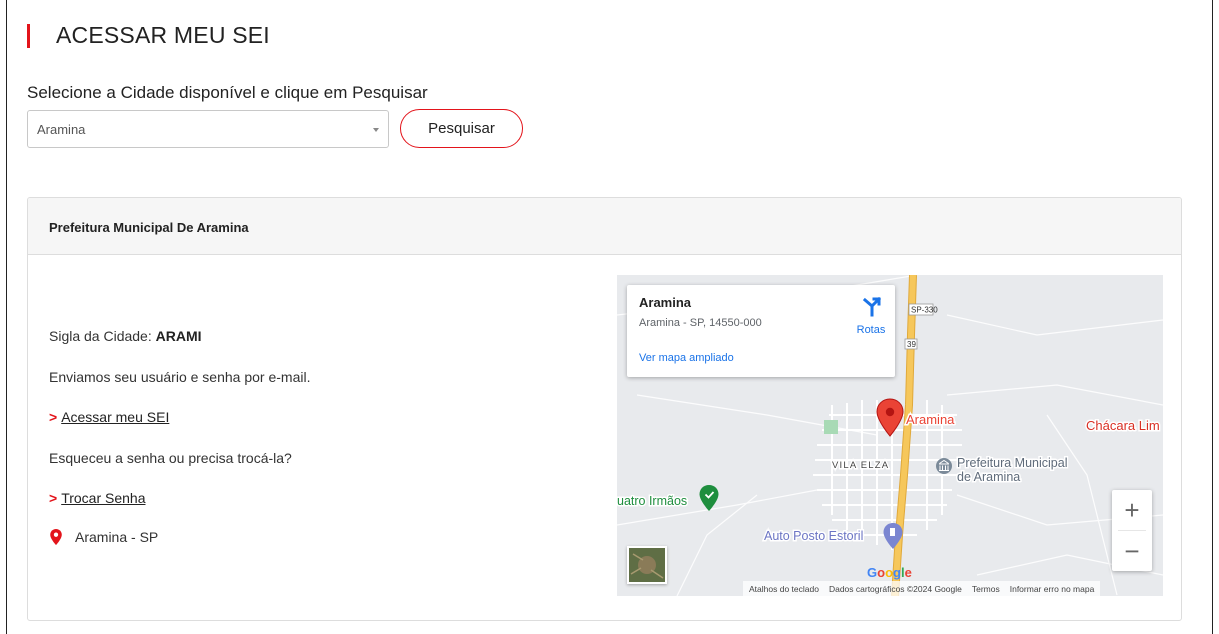 Image resolution: width=1219 pixels, height=634 pixels. Describe the element at coordinates (889, 572) in the screenshot. I see `google-logo: Google` at that location.